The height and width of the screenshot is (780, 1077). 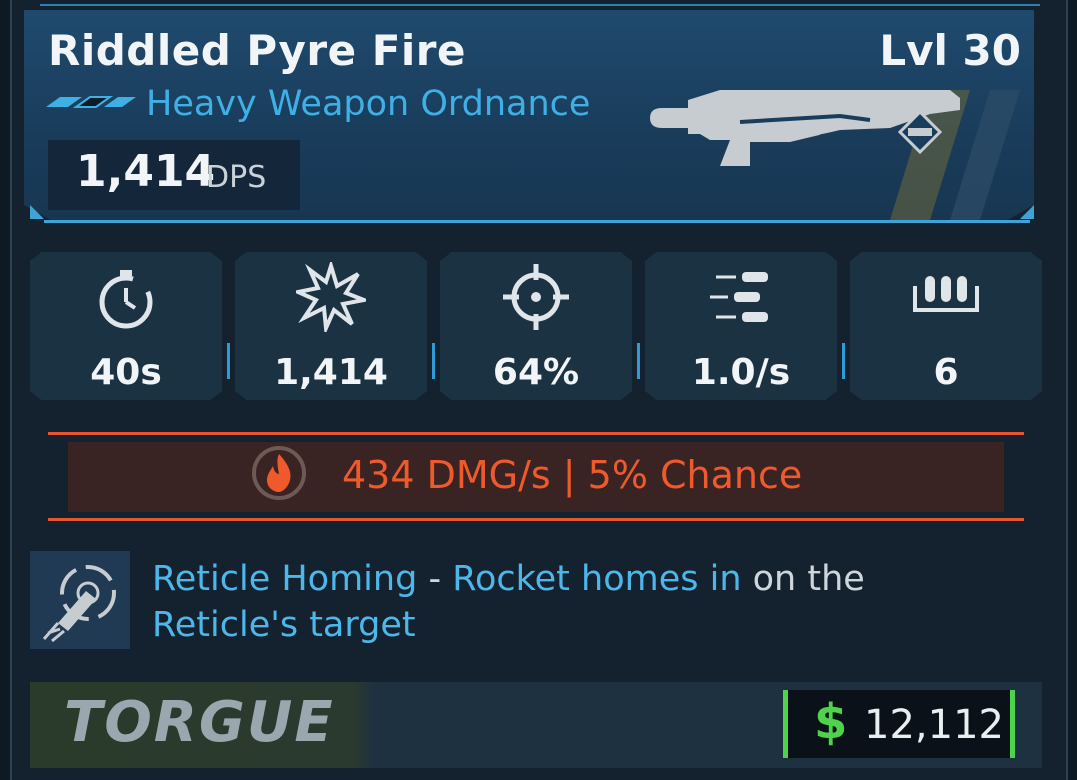 What do you see at coordinates (126, 372) in the screenshot?
I see `stat-value: 40s` at bounding box center [126, 372].